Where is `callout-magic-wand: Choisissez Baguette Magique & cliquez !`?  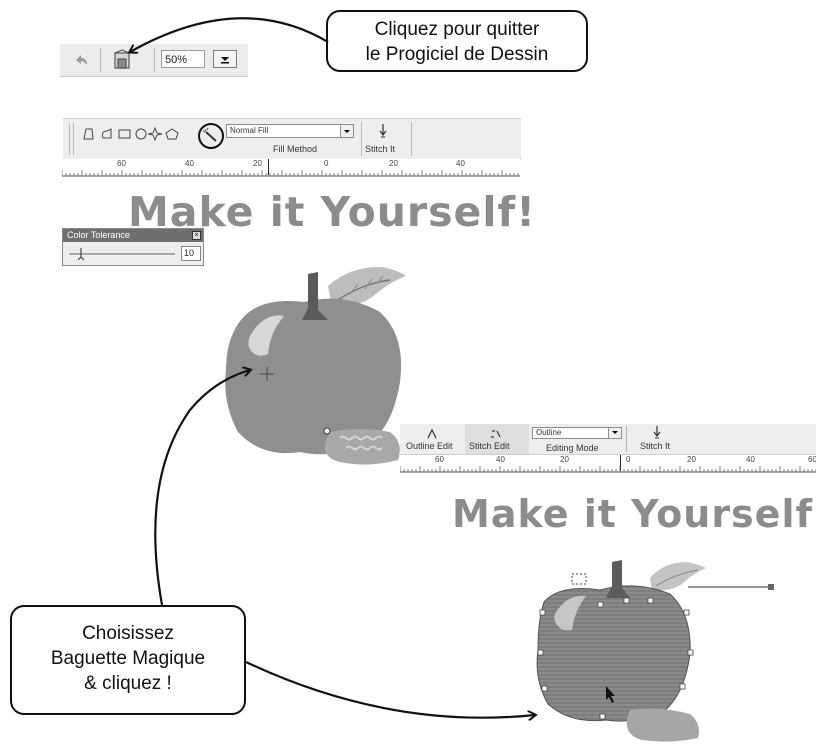 callout-magic-wand: Choisissez Baguette Magique & cliquez ! is located at coordinates (128, 660).